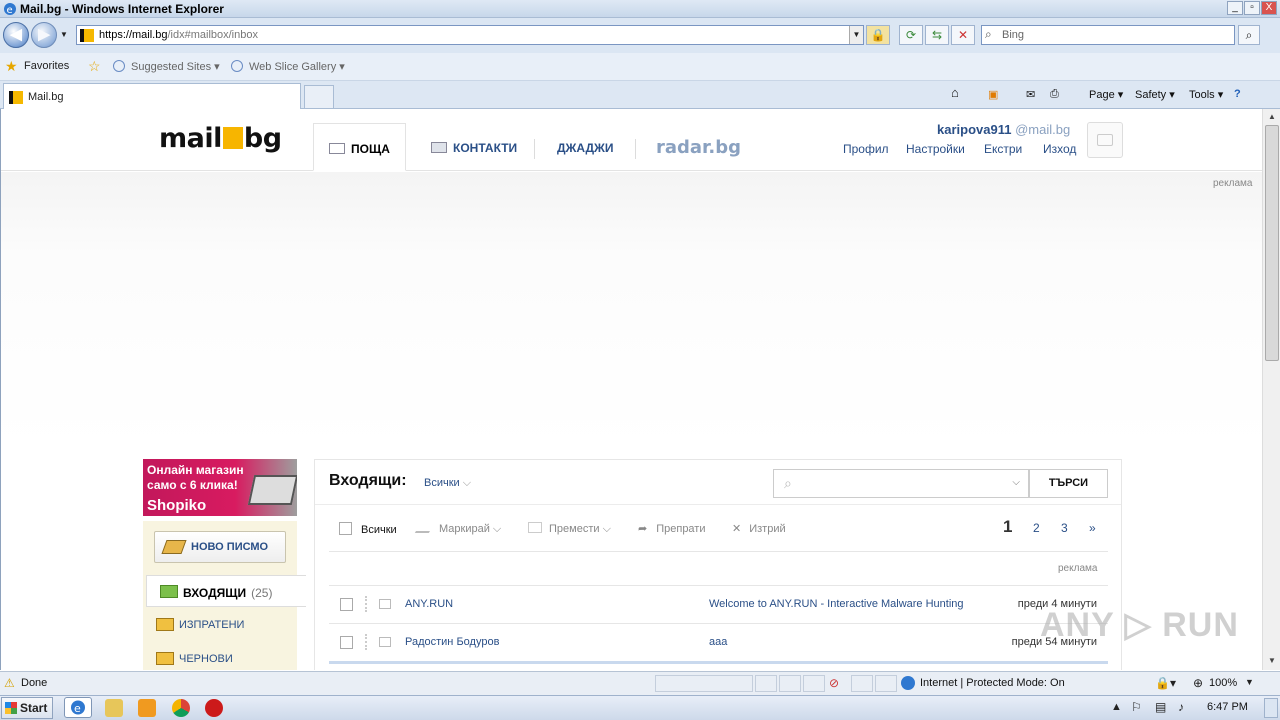 This screenshot has height=720, width=1280. Describe the element at coordinates (447, 483) in the screenshot. I see `mailbox-filter-dropdown: Всички ⌵` at that location.